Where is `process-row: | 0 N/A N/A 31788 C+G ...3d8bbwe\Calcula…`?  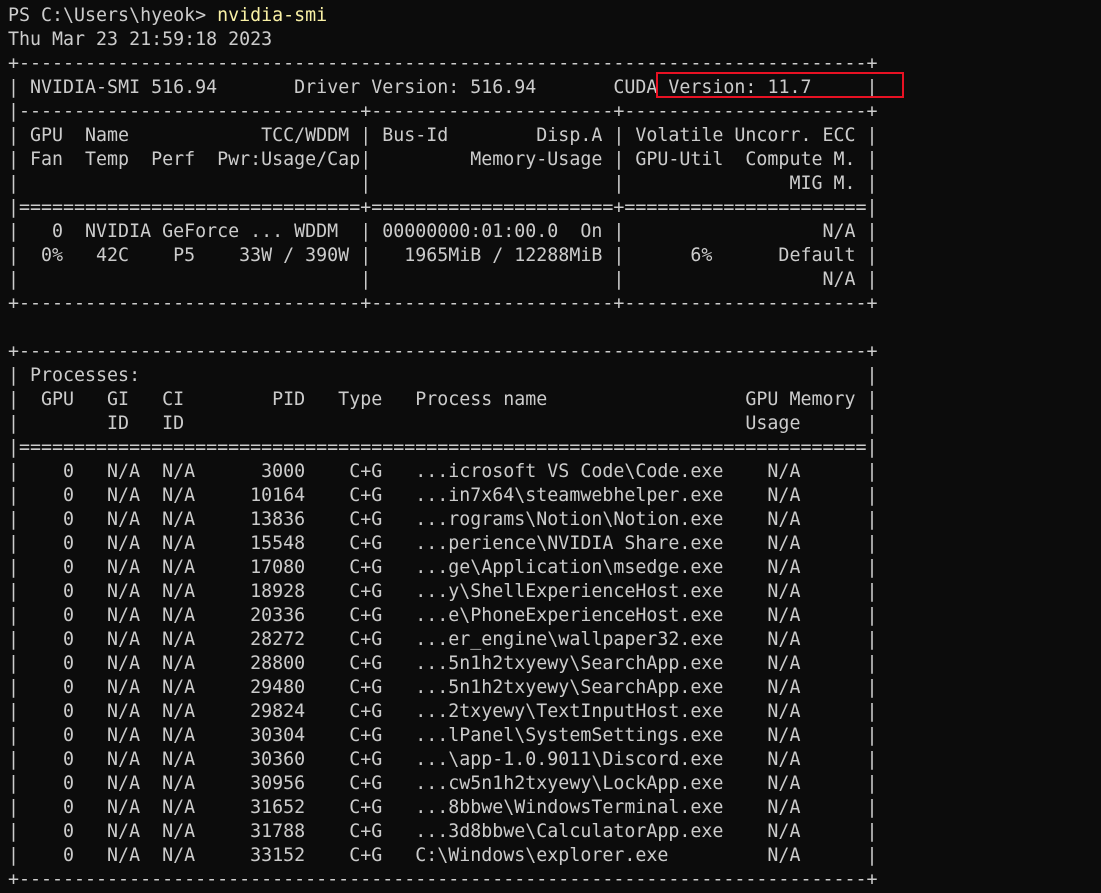 process-row: | 0 N/A N/A 31788 C+G ...3d8bbwe\Calcula… is located at coordinates (443, 831).